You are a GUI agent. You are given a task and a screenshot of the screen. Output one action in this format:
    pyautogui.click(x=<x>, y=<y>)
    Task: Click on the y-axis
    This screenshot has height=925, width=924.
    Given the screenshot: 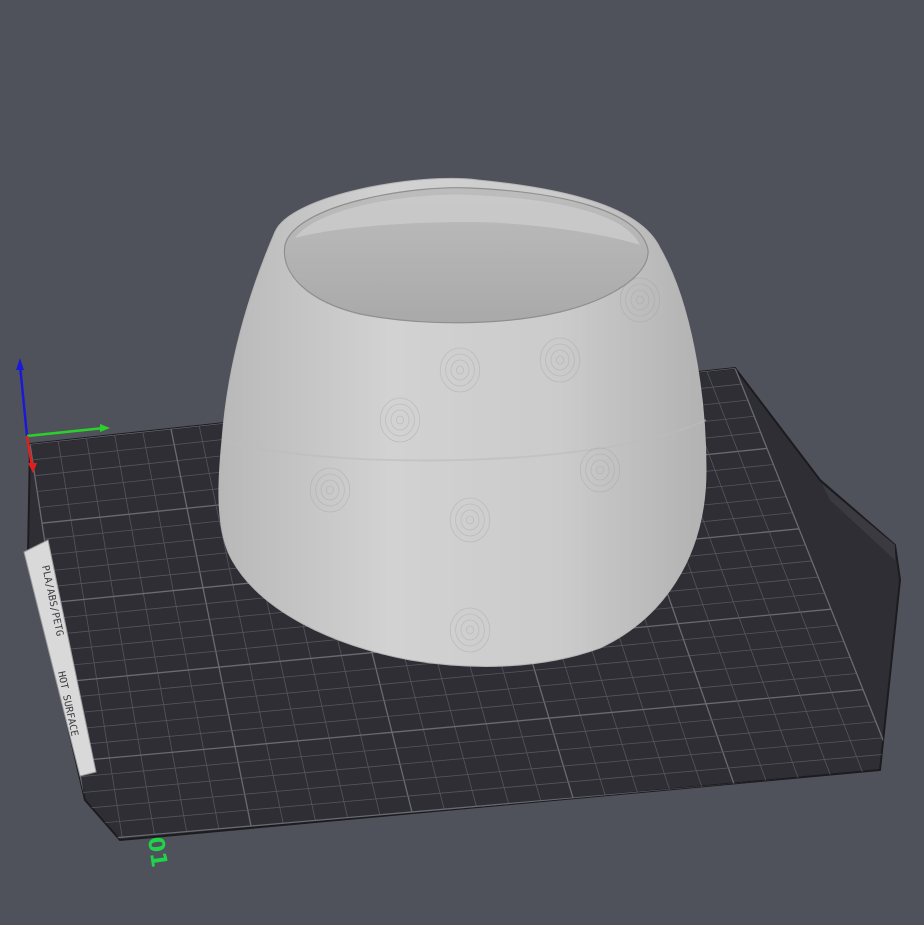 What is the action you would take?
    pyautogui.click(x=65, y=432)
    